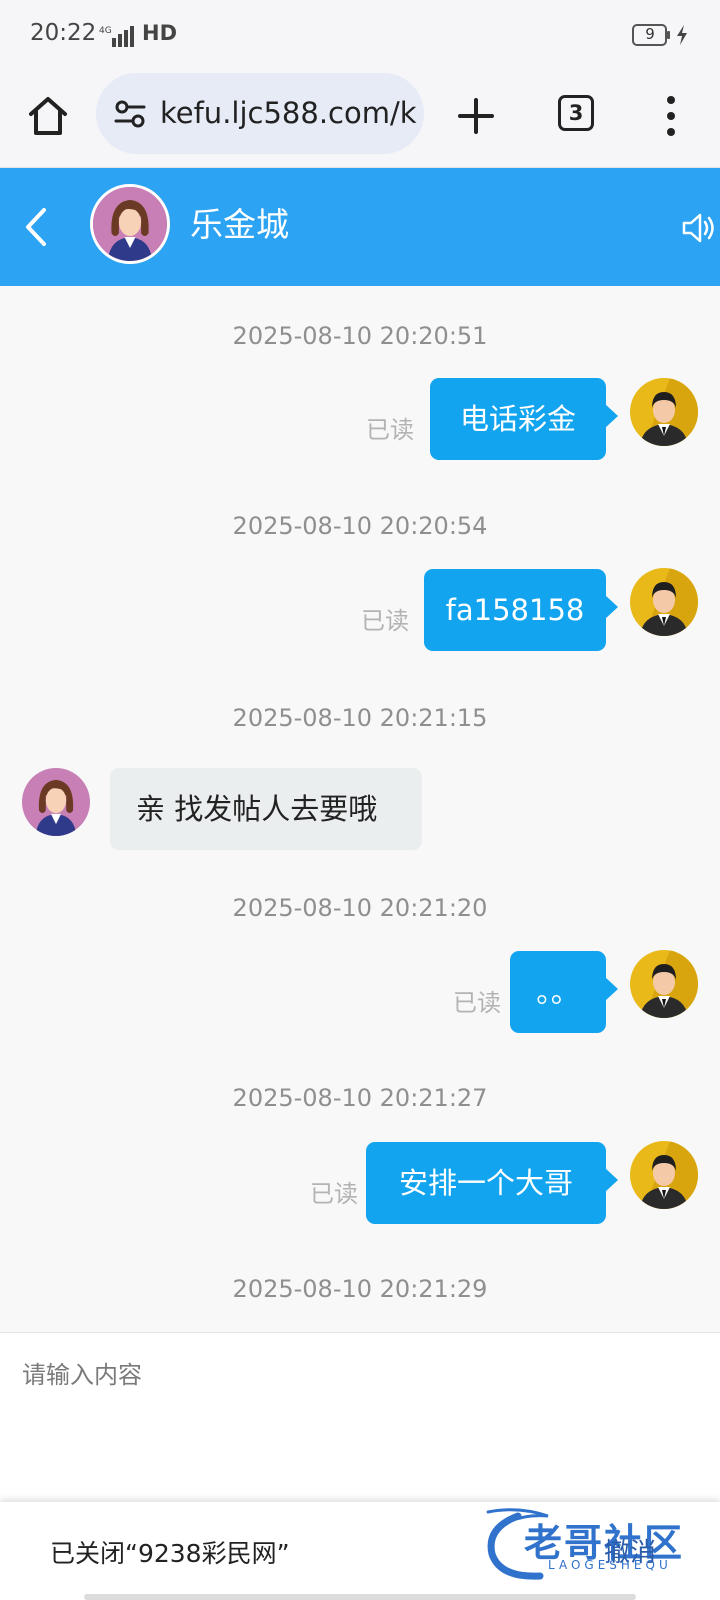 This screenshot has width=720, height=1600. Describe the element at coordinates (116, 36) in the screenshot. I see `signal-icon: 4G` at that location.